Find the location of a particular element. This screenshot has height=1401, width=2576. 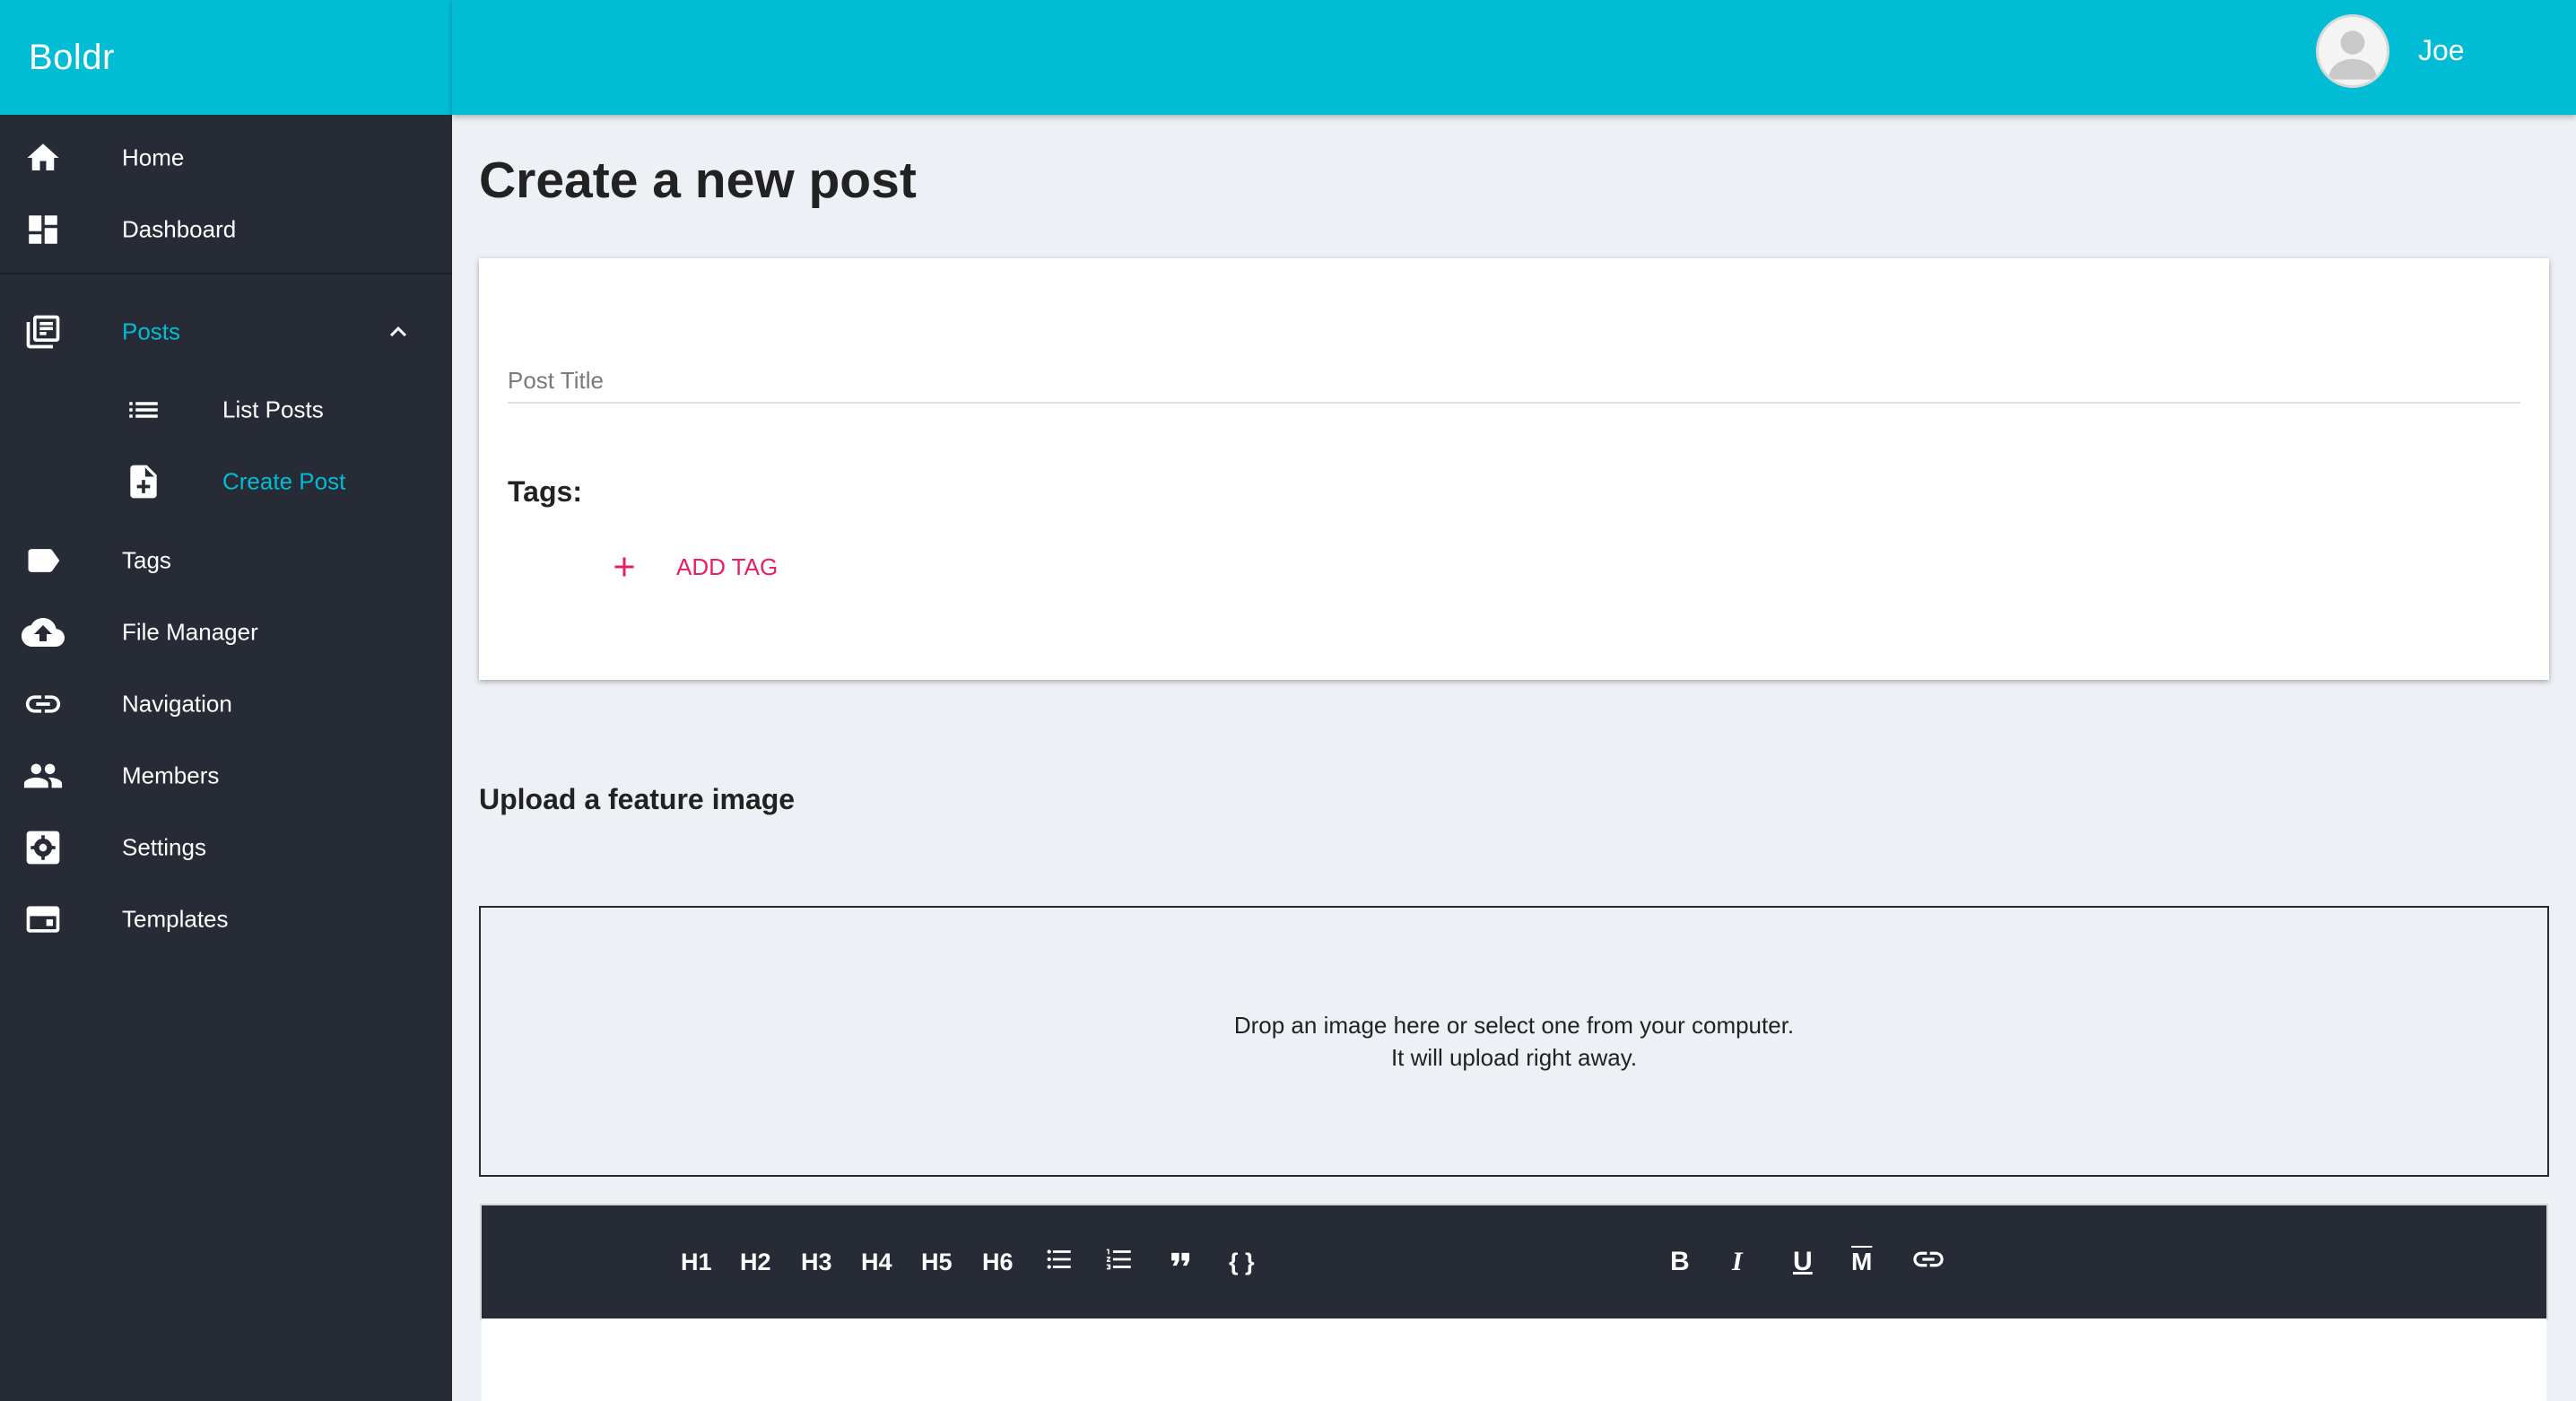

sidebar-item-templates: Templates is located at coordinates (226, 919).